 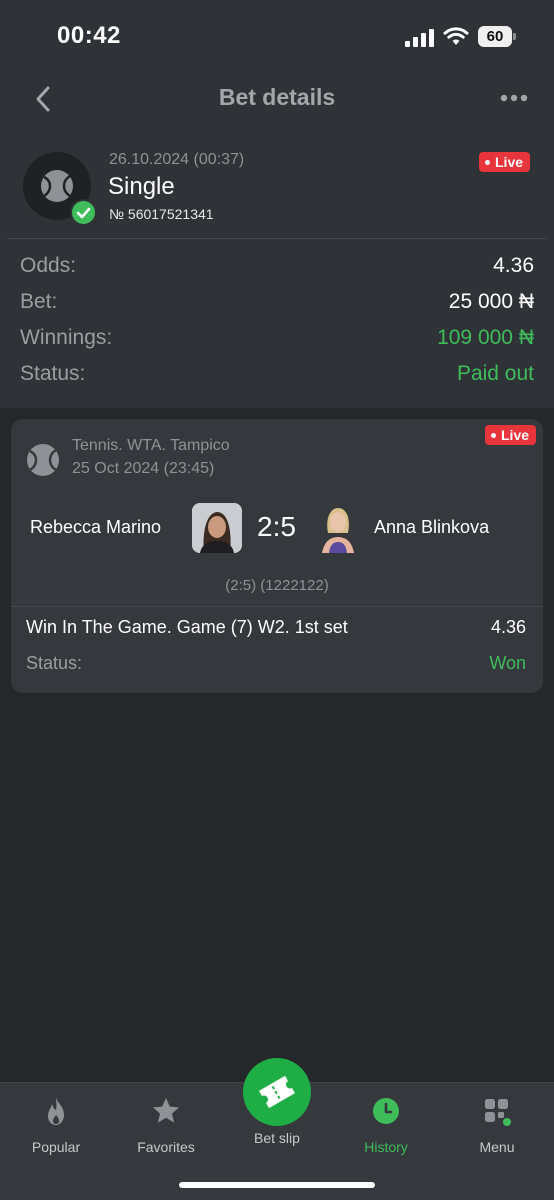 I want to click on bet-number: № 56017521341, so click(x=161, y=214).